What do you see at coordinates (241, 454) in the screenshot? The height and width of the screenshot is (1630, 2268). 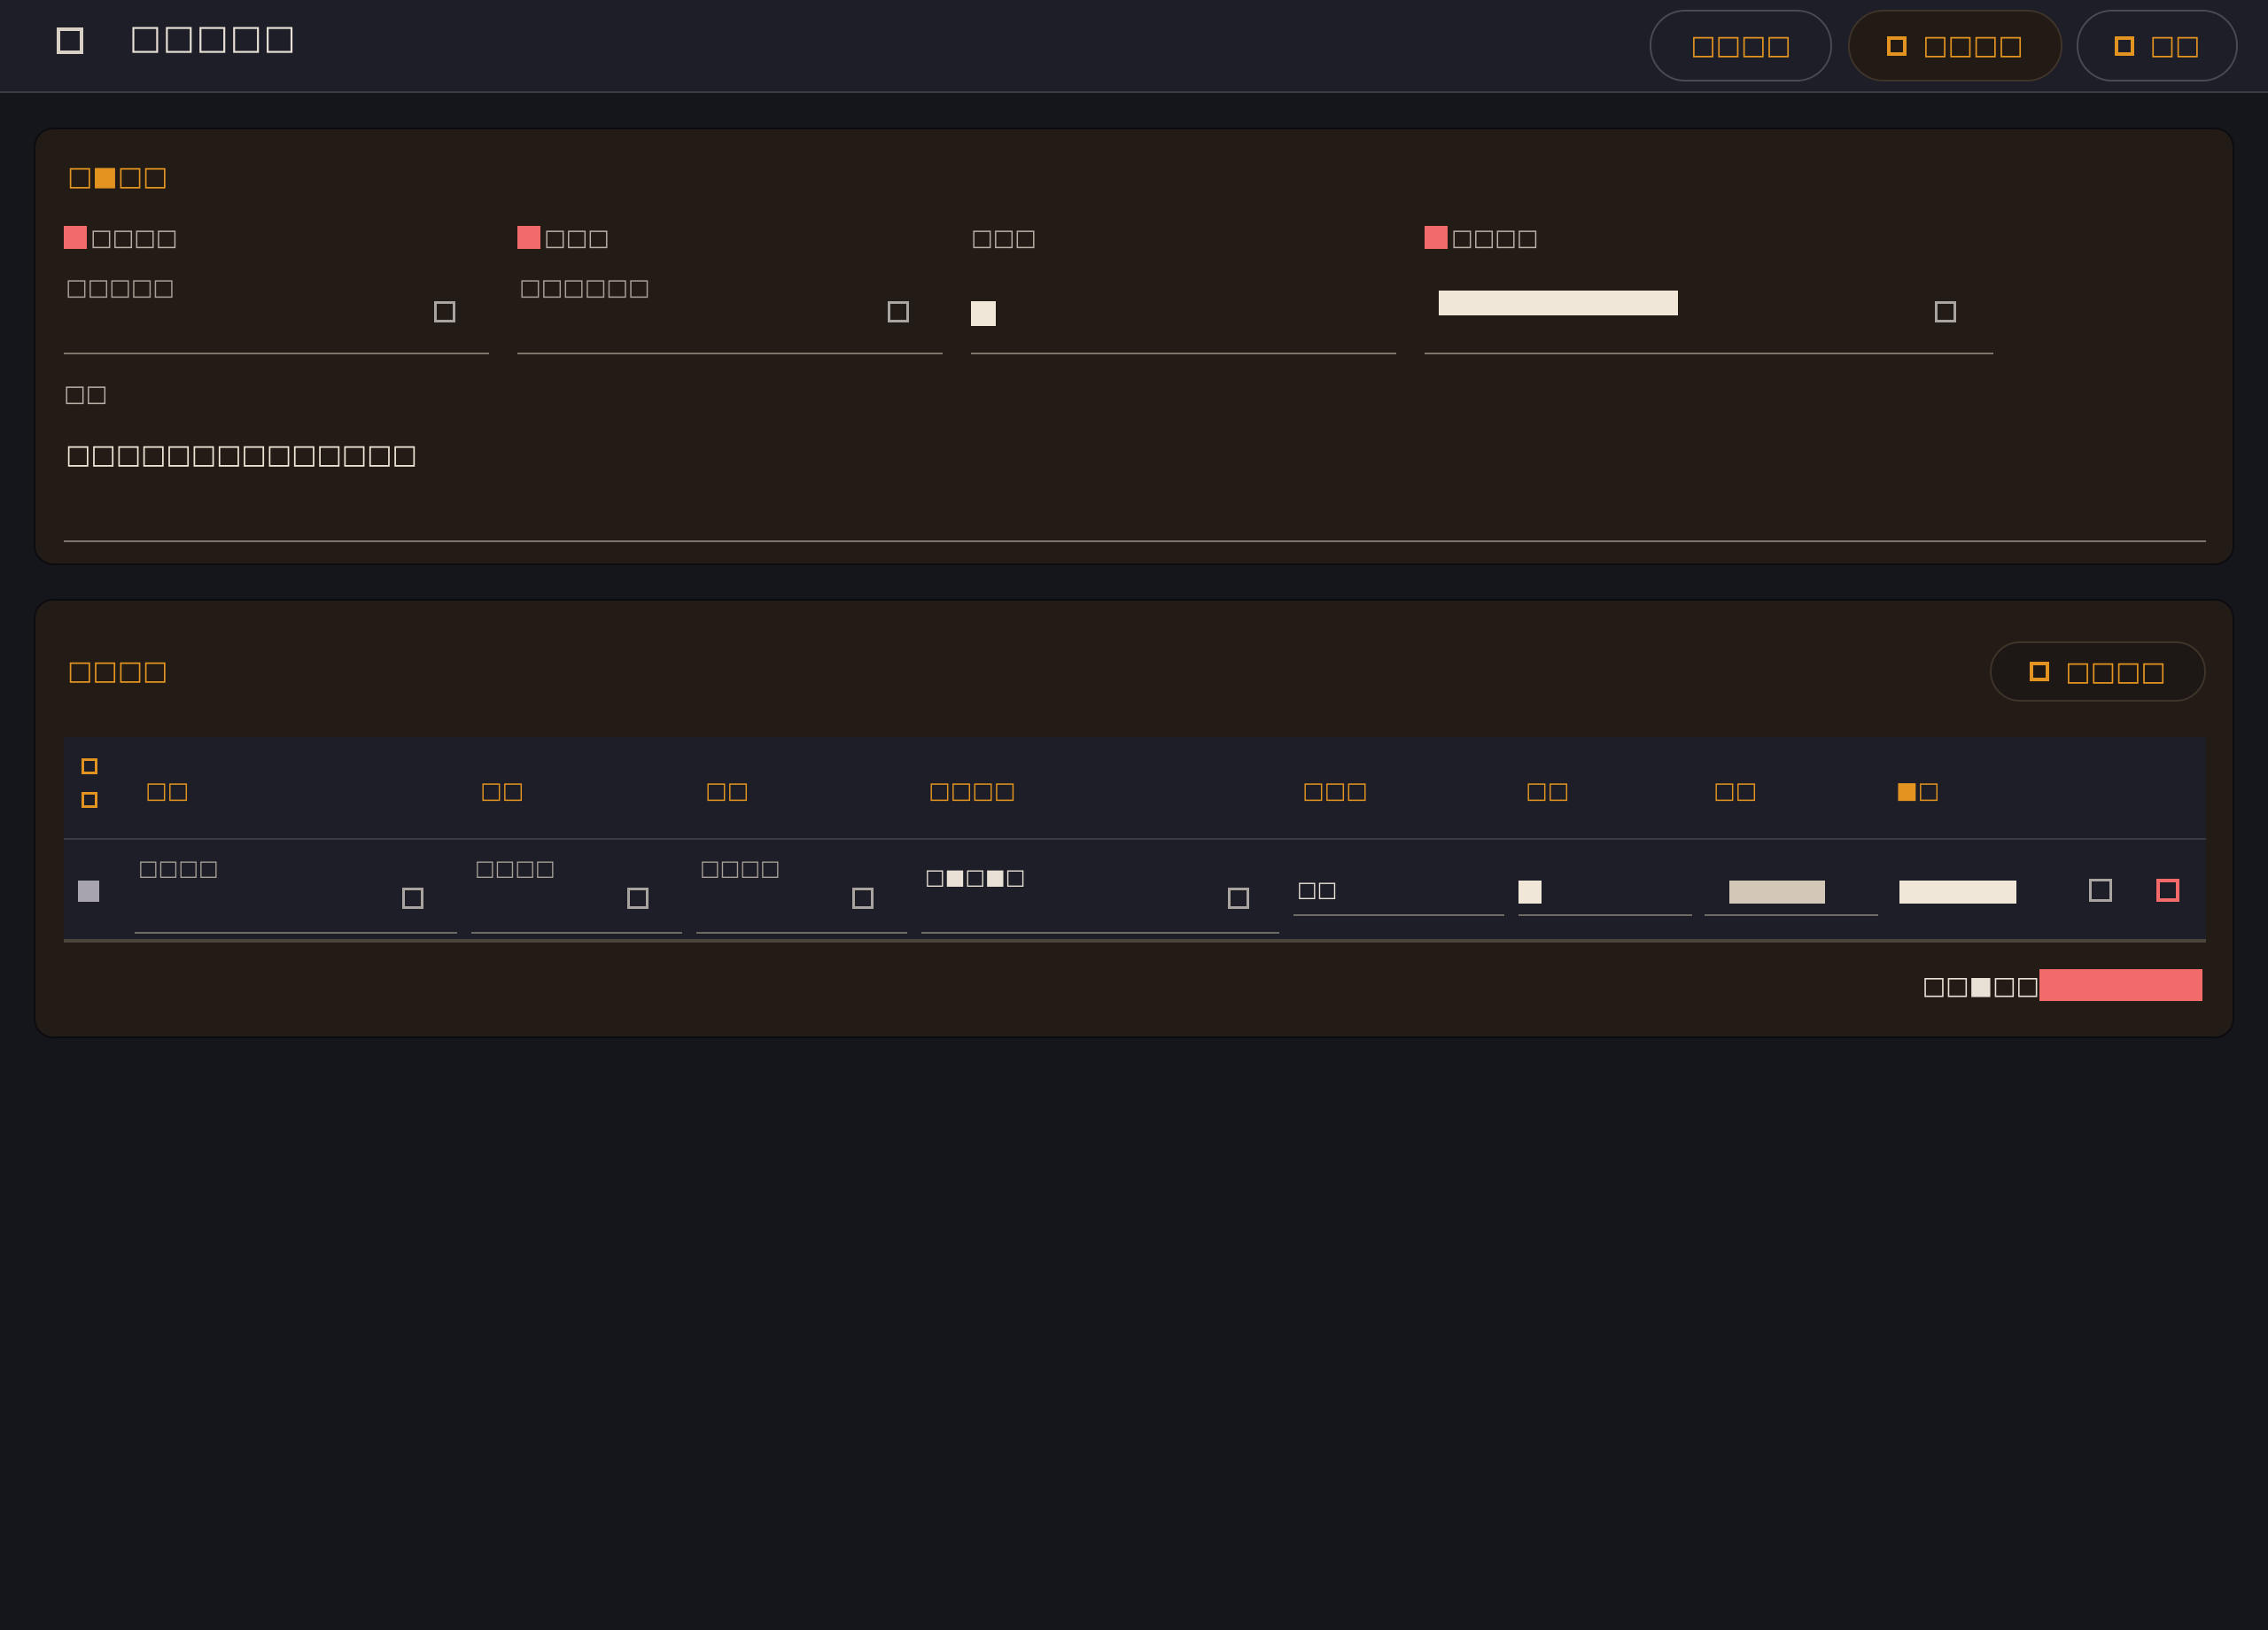 I see `notes-value: □□□□□□□□□□□□□□` at bounding box center [241, 454].